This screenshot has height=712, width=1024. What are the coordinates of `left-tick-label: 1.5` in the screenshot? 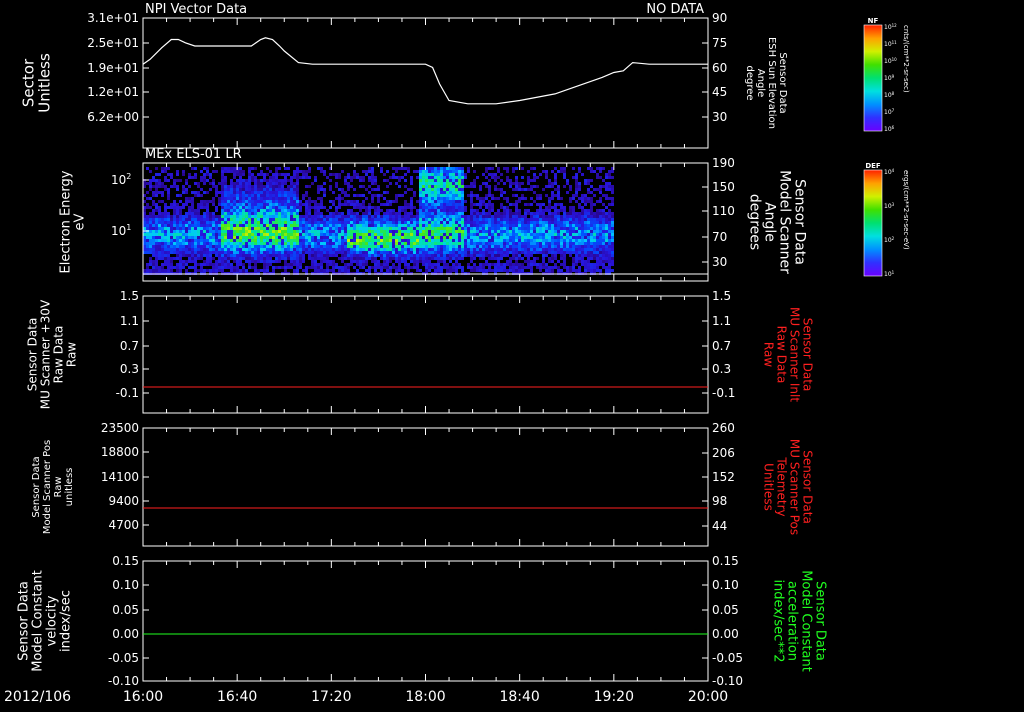 It's located at (129, 296).